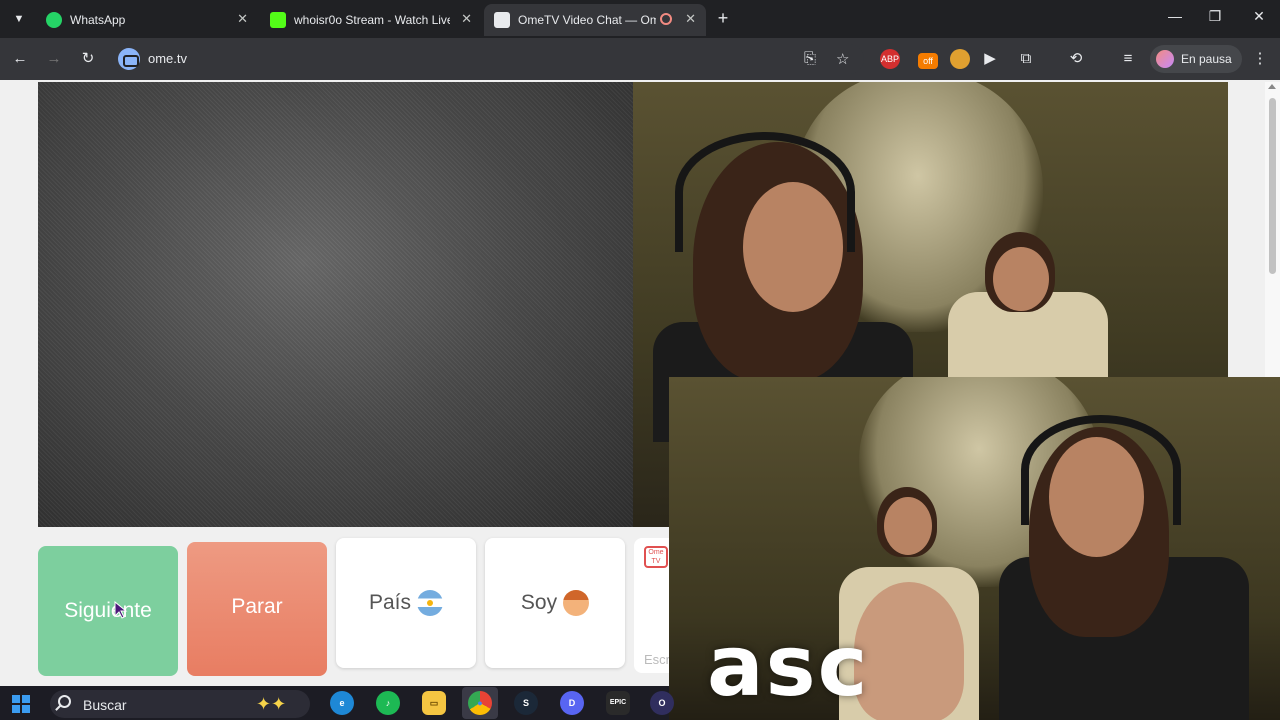  What do you see at coordinates (572, 703) in the screenshot?
I see `discord-icon: D` at bounding box center [572, 703].